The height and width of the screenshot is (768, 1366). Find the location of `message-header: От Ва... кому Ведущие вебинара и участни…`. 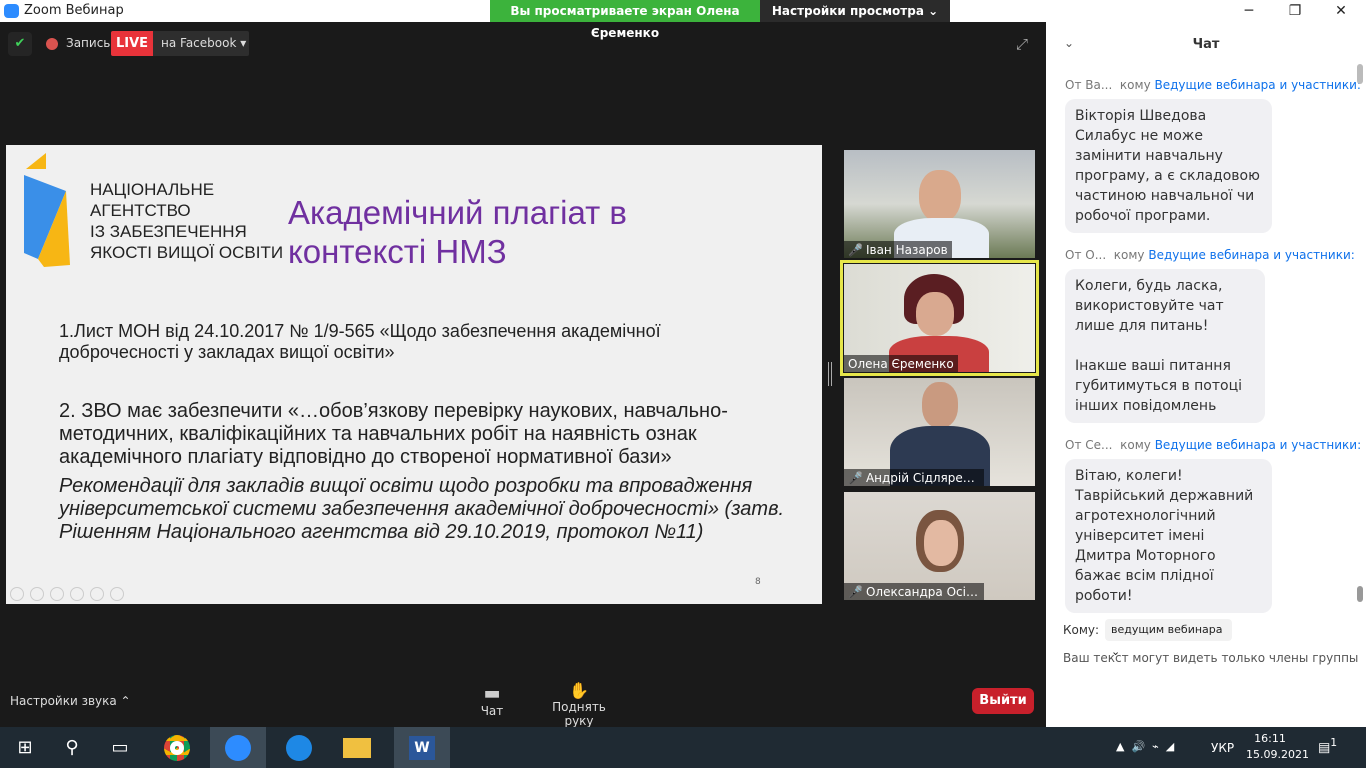

message-header: От Ва... кому Ведущие вебинара и участни… is located at coordinates (1213, 85).